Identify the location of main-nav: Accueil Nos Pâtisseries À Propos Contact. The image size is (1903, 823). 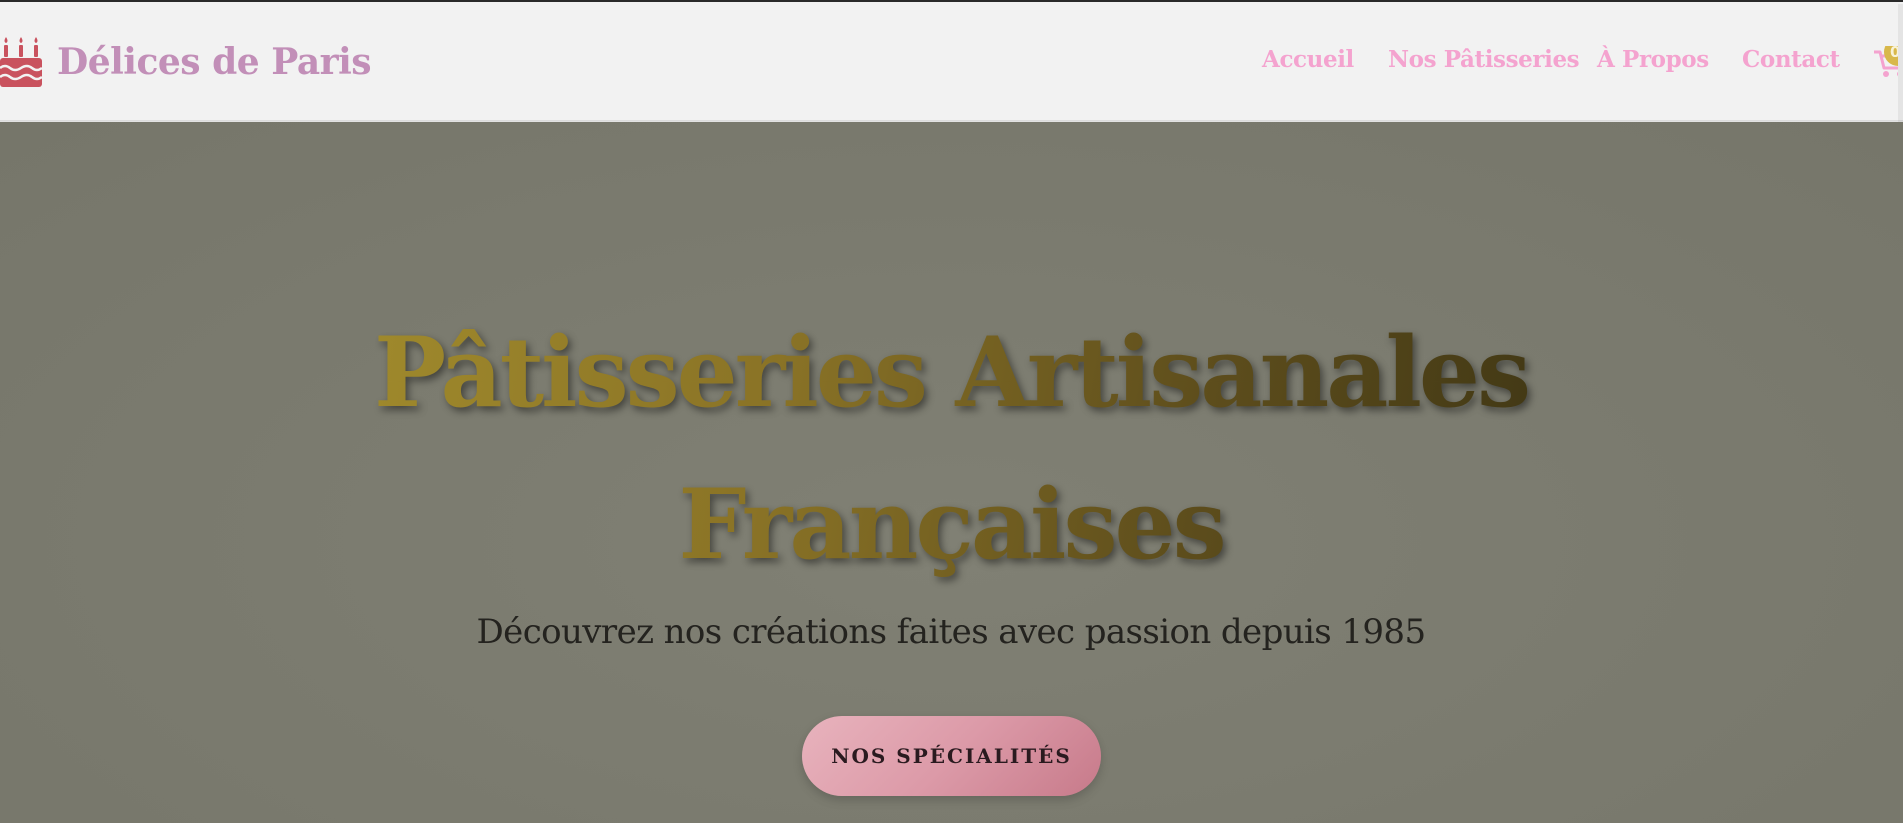
(951, 64).